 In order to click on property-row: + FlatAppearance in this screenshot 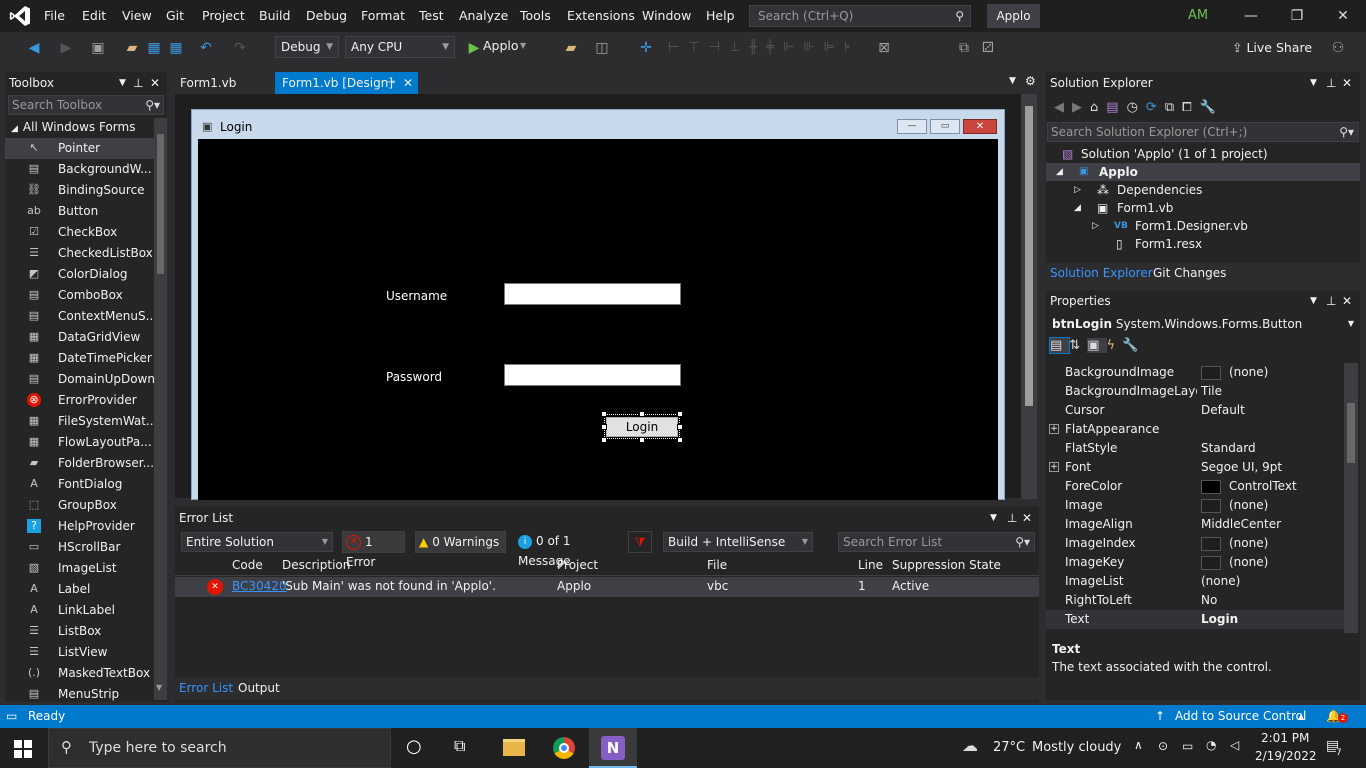, I will do `click(1195, 429)`.